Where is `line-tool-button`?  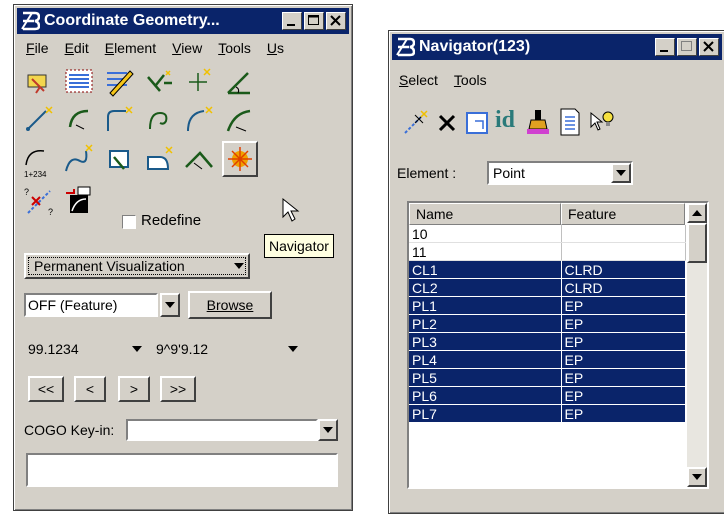
line-tool-button is located at coordinates (39, 119).